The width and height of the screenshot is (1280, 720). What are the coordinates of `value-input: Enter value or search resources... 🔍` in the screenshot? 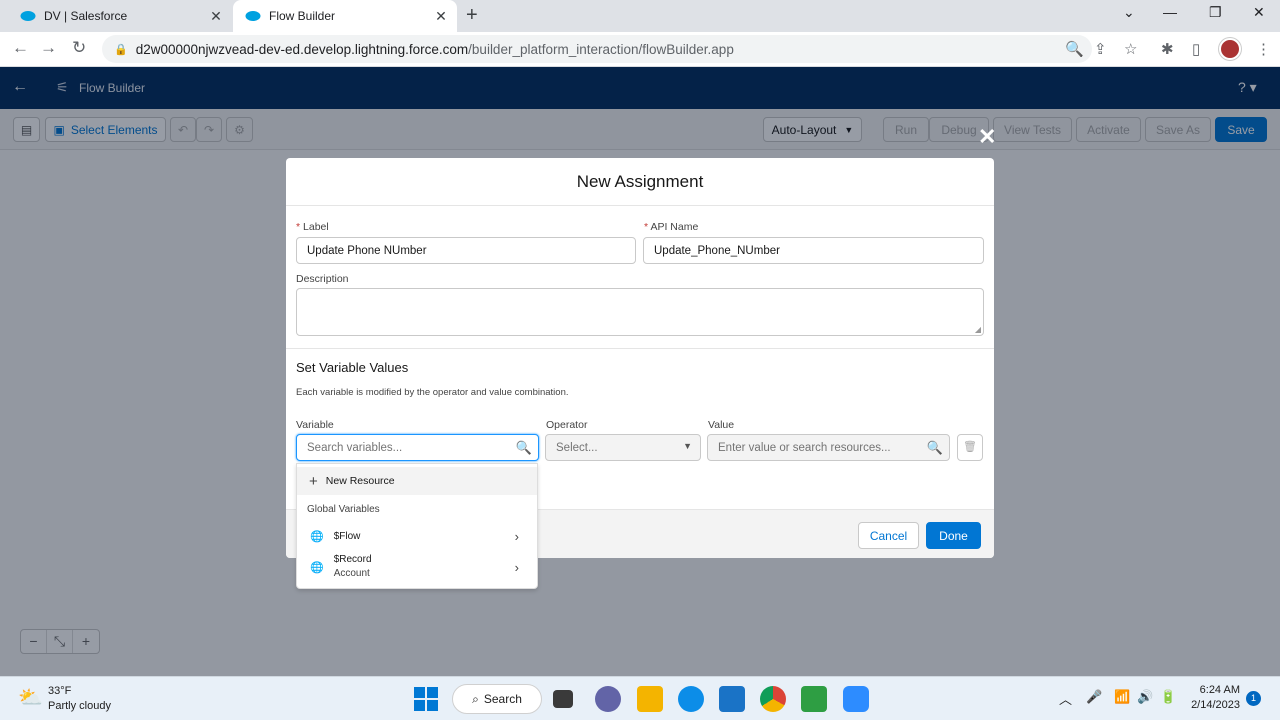 It's located at (828, 447).